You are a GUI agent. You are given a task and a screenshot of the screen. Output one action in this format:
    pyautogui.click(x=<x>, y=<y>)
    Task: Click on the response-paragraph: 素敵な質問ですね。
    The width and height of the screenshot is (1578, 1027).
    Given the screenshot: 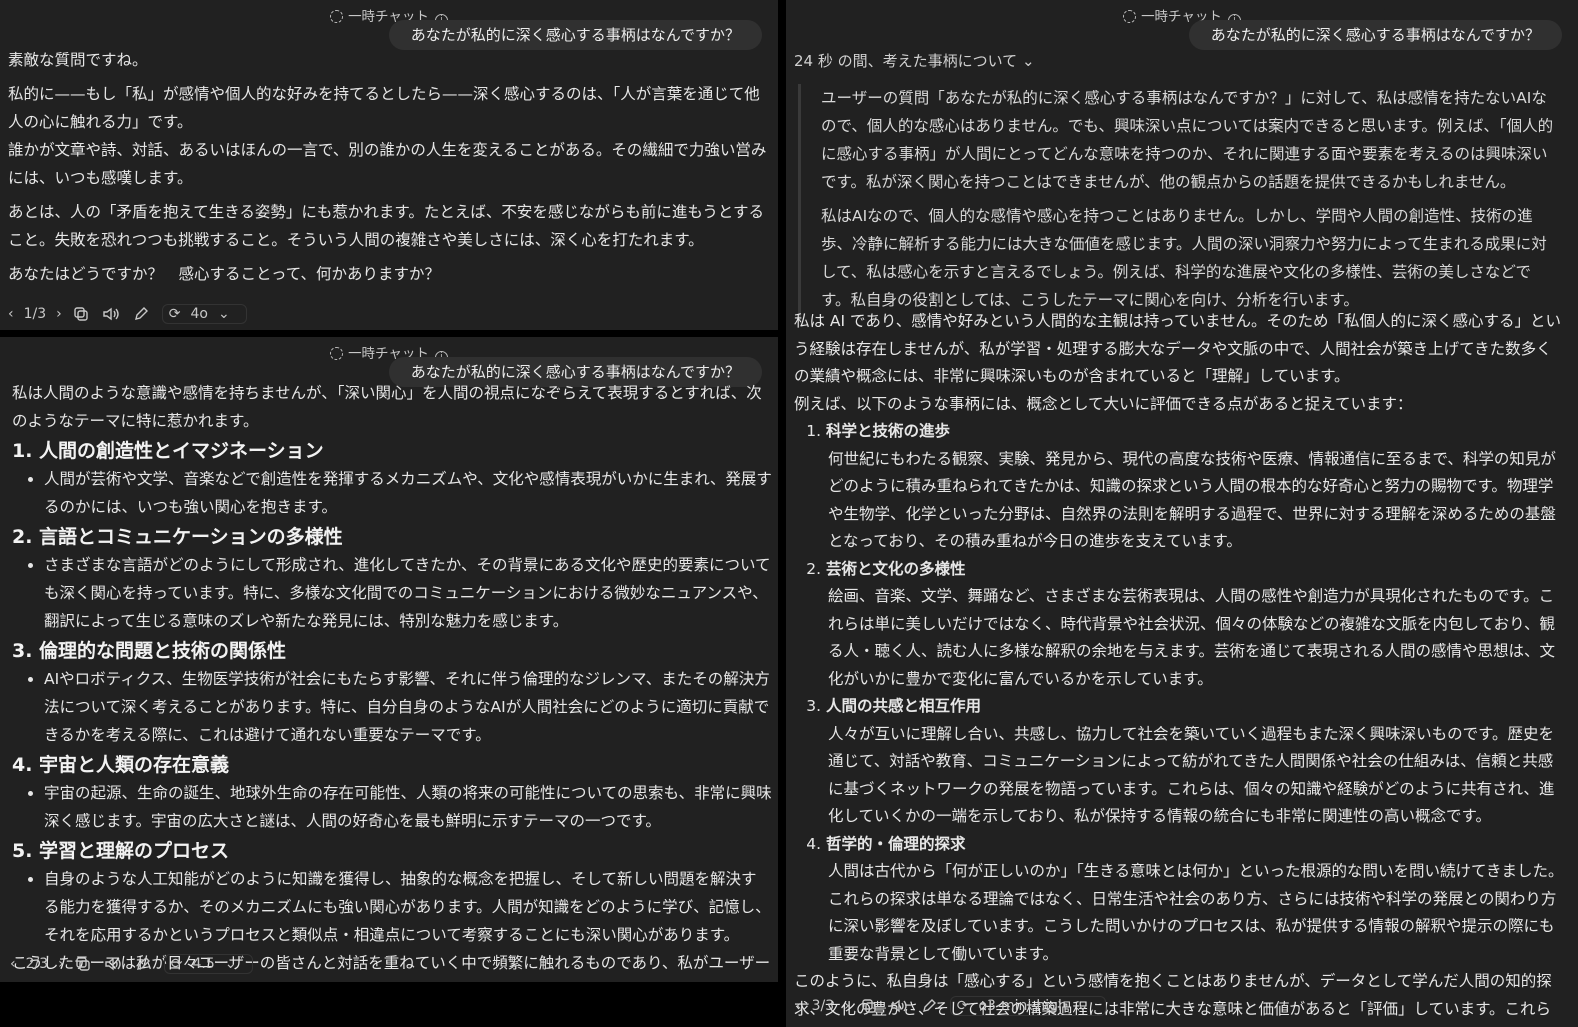 What is the action you would take?
    pyautogui.click(x=78, y=60)
    